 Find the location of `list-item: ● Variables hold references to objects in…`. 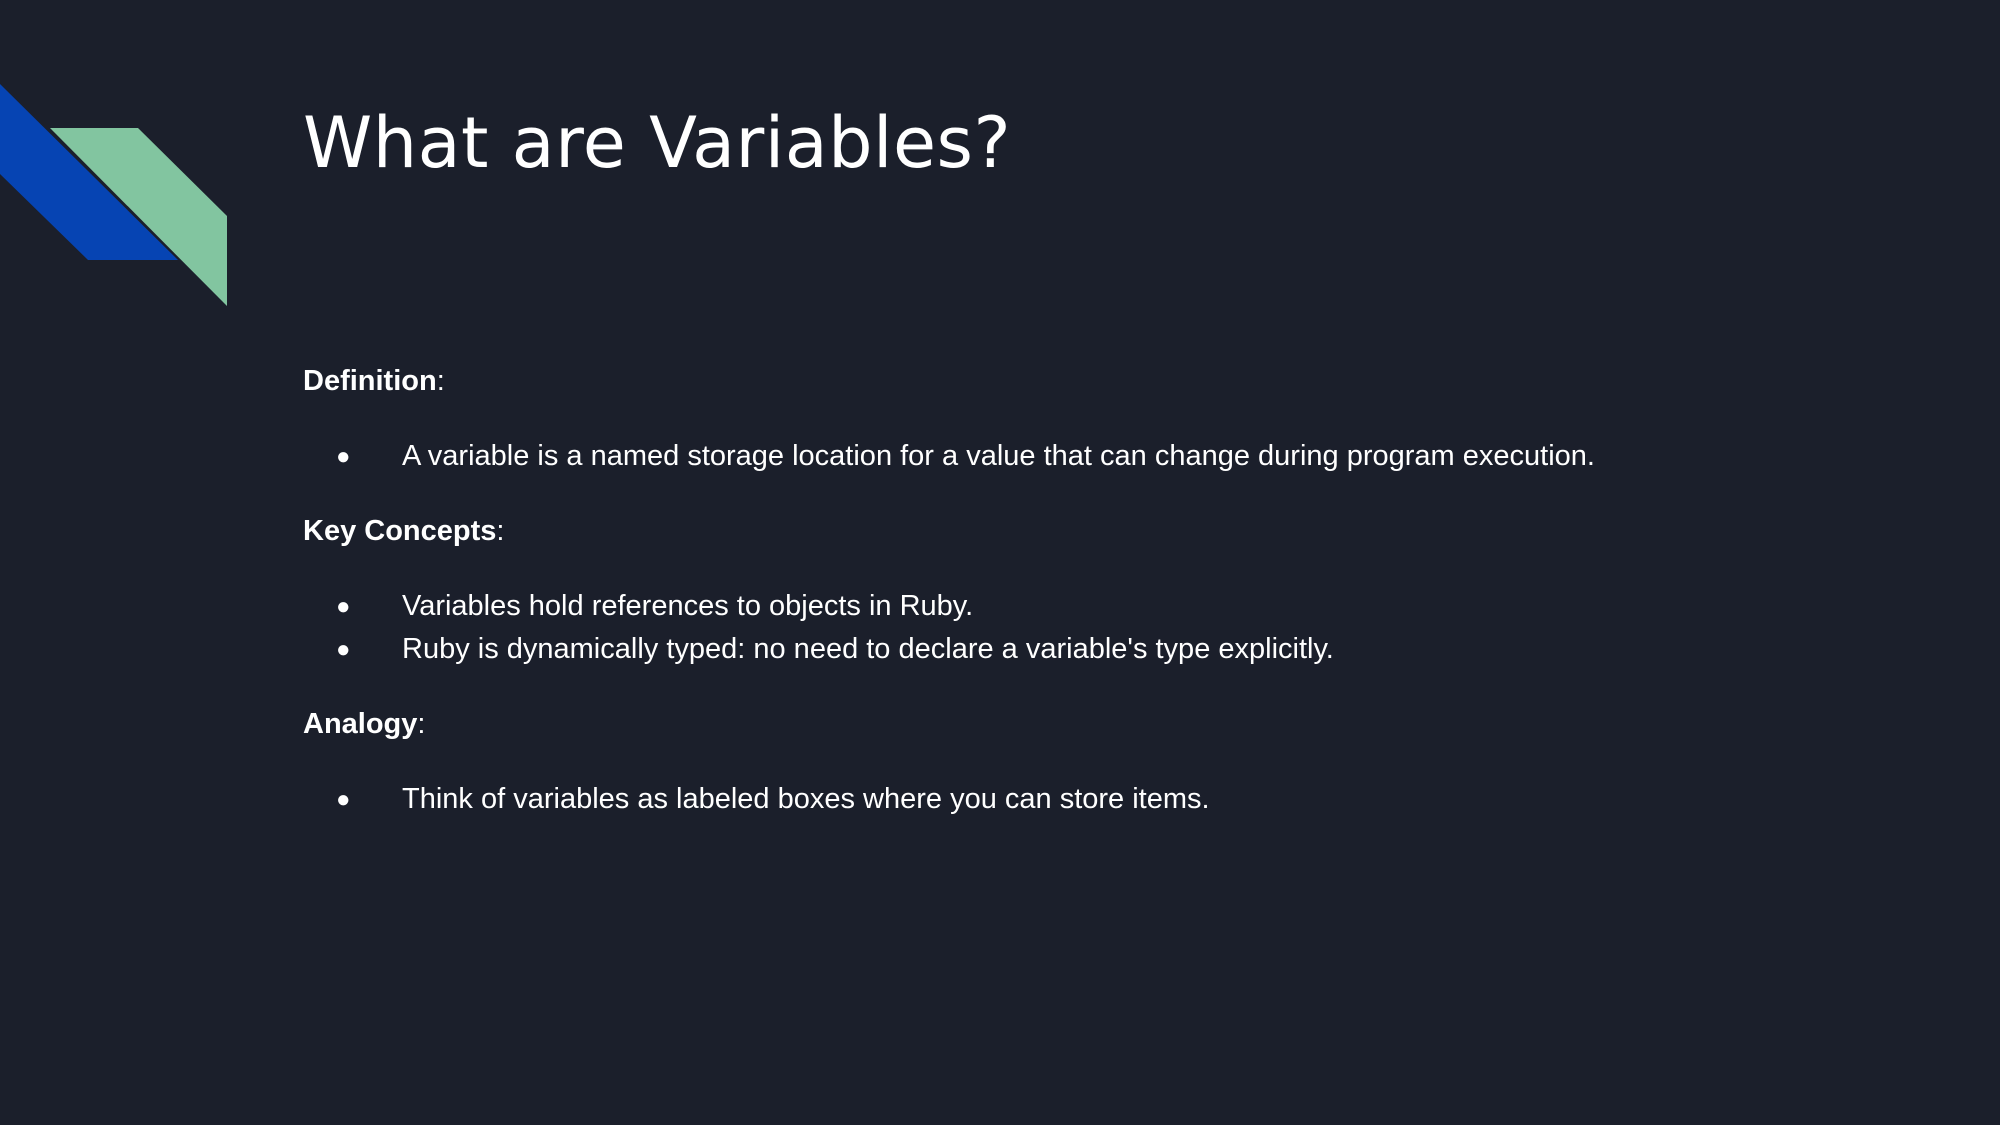

list-item: ● Variables hold references to objects in… is located at coordinates (1103, 606).